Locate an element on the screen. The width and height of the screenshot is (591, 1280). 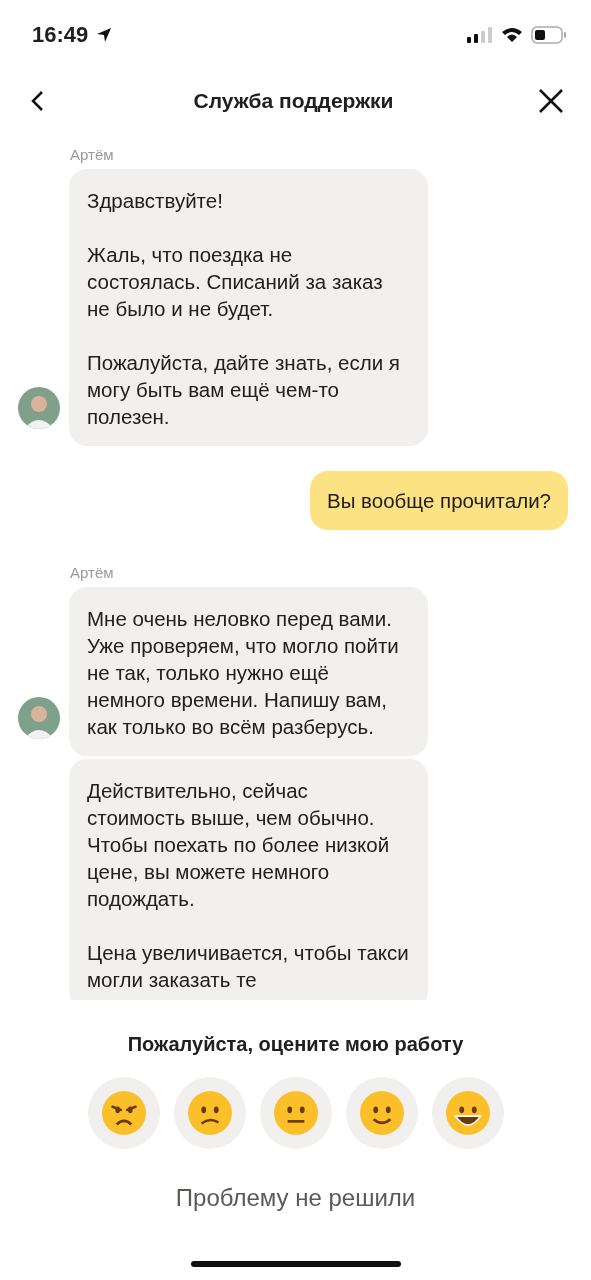
smiling-face-icon is located at coordinates (381, 1113).